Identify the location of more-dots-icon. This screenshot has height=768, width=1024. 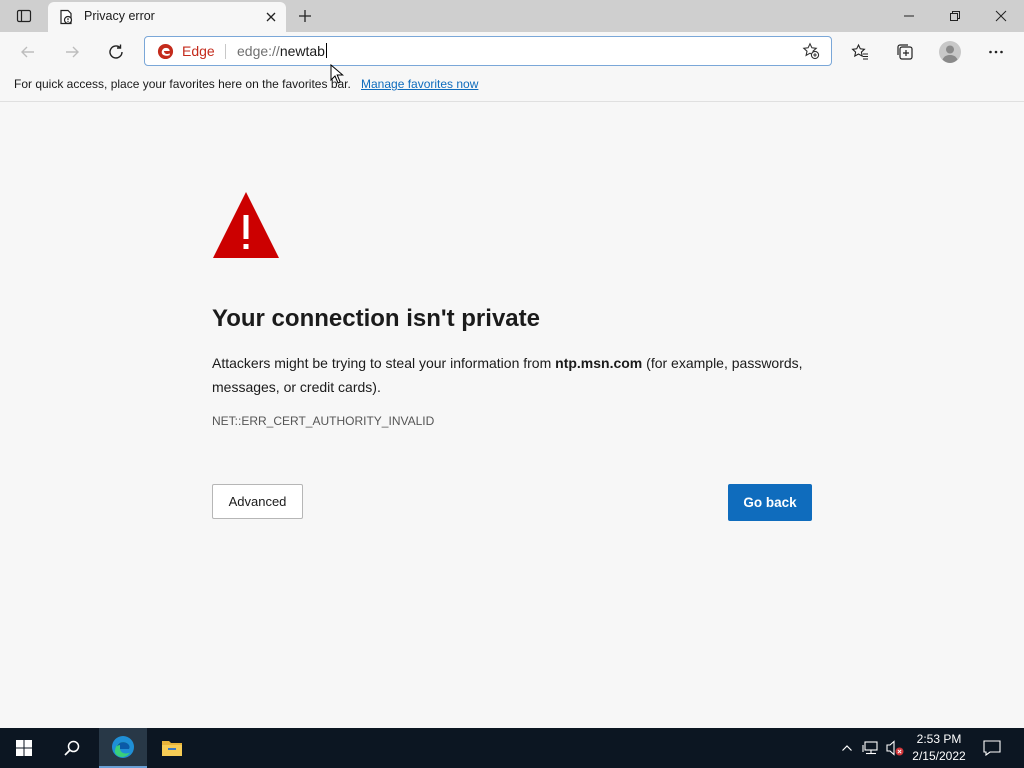
(996, 52).